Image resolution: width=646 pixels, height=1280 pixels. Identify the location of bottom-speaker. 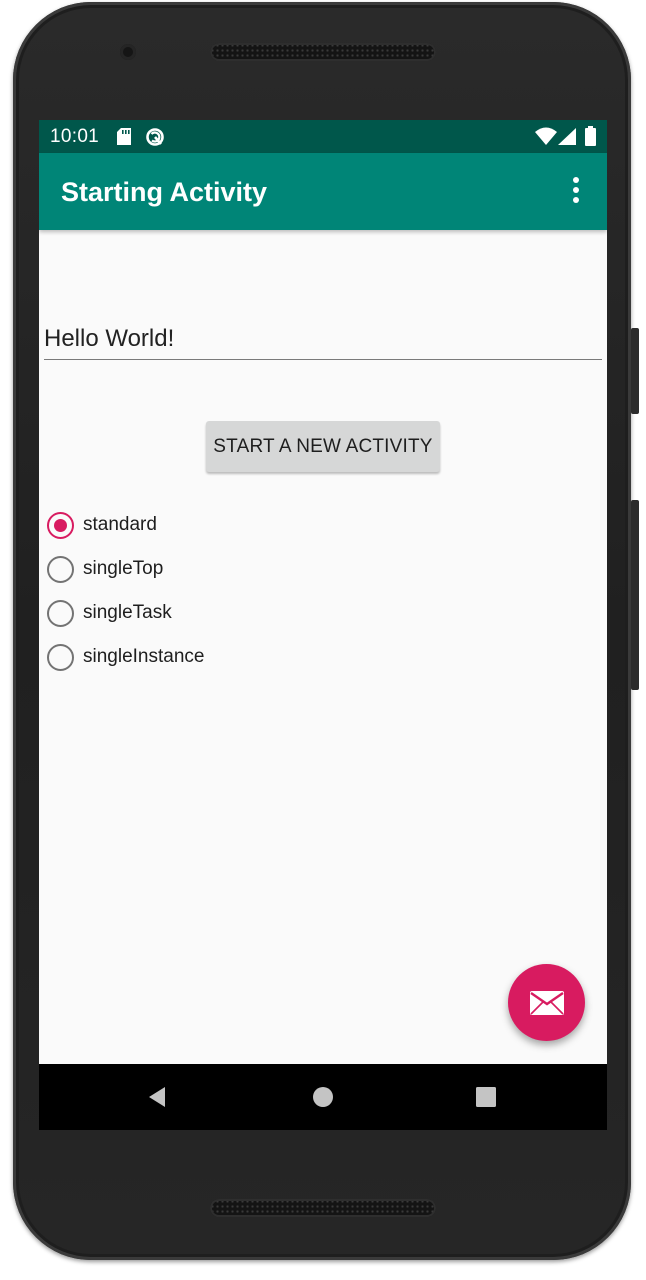
(323, 1208).